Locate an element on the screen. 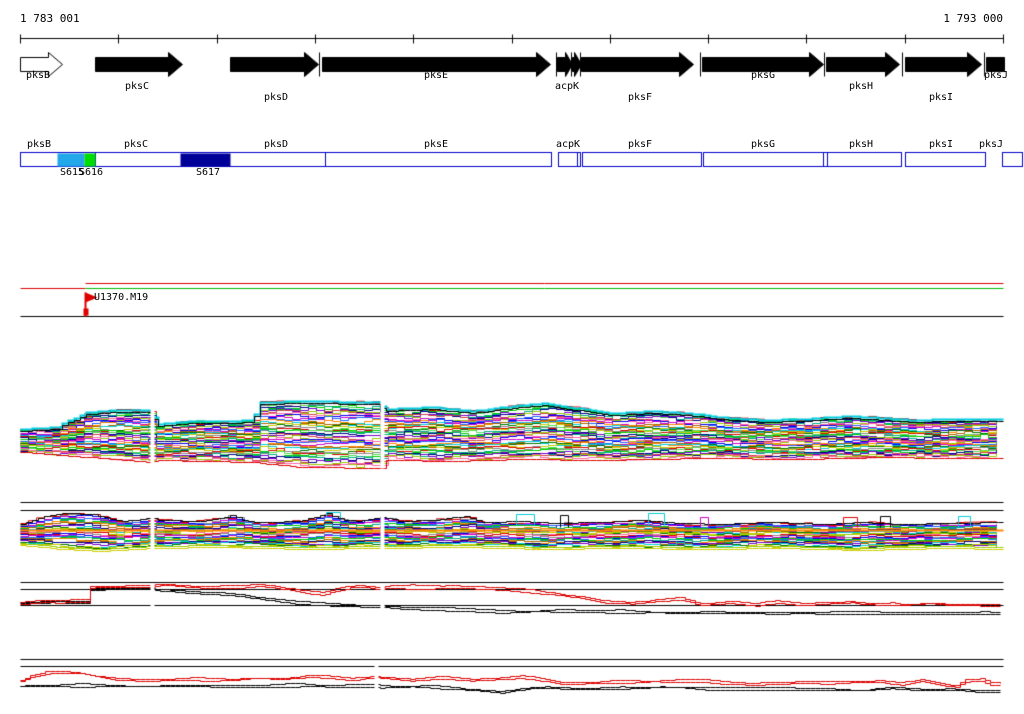  marker-label: U1370.M19 is located at coordinates (121, 297).